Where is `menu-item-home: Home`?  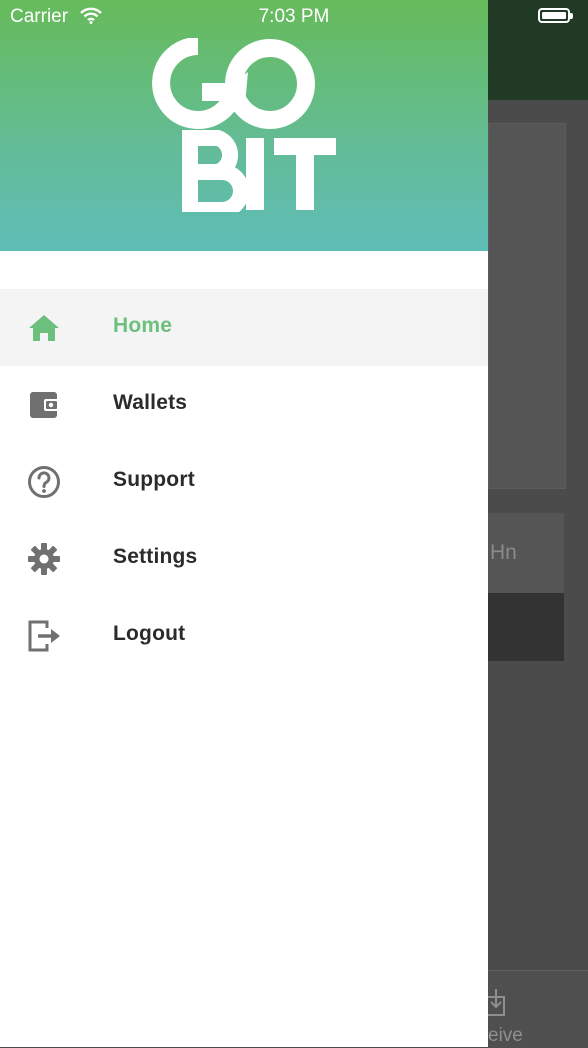 menu-item-home: Home is located at coordinates (244, 327).